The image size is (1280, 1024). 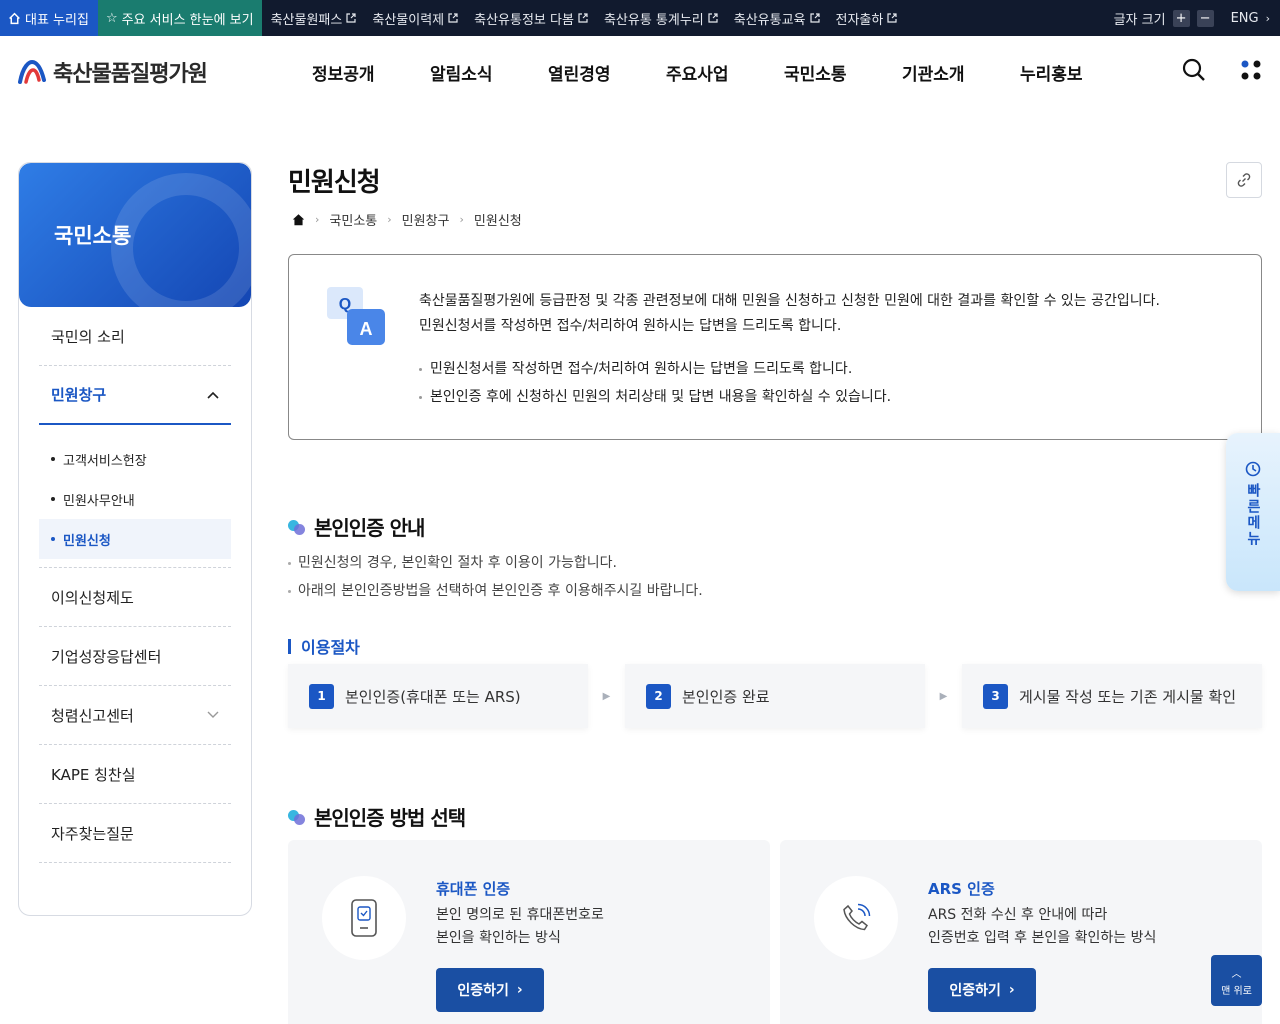 I want to click on procedure-step: 2 본인인증 완료, so click(x=775, y=696).